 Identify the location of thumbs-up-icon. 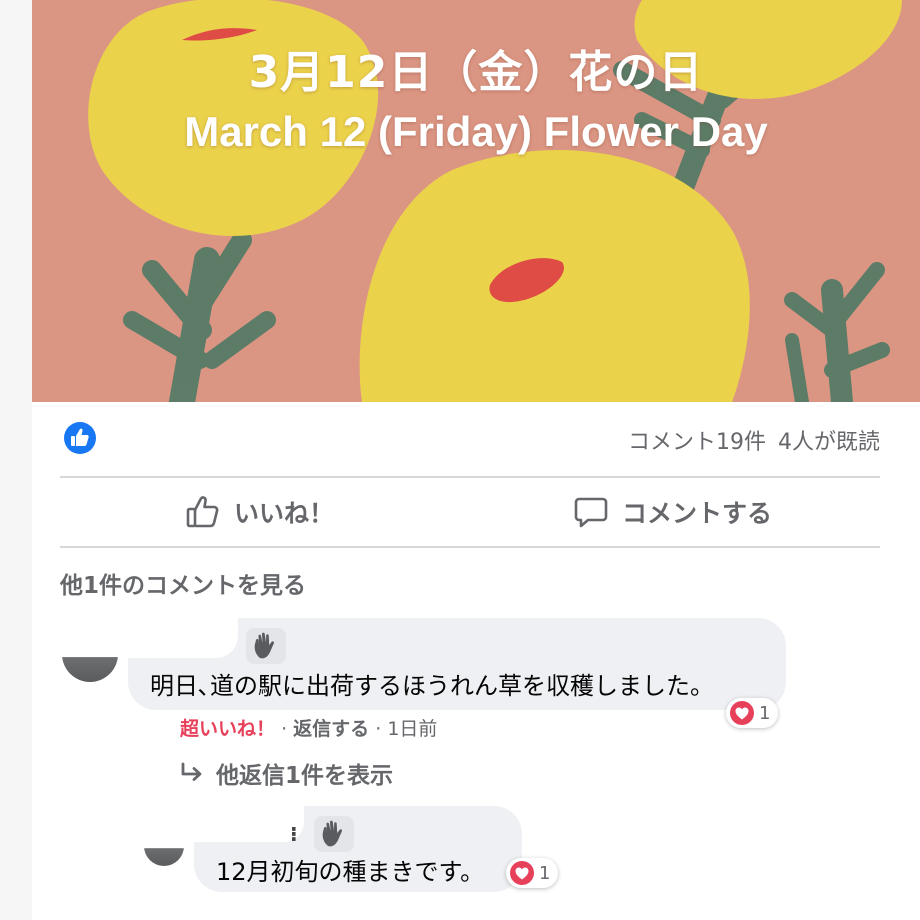
(202, 512).